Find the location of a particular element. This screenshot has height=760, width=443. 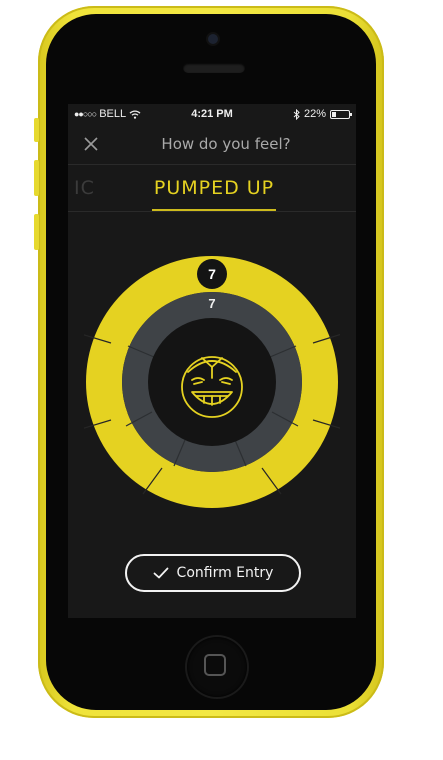

mood-tabs: IC PUMPED UP is located at coordinates (212, 188).